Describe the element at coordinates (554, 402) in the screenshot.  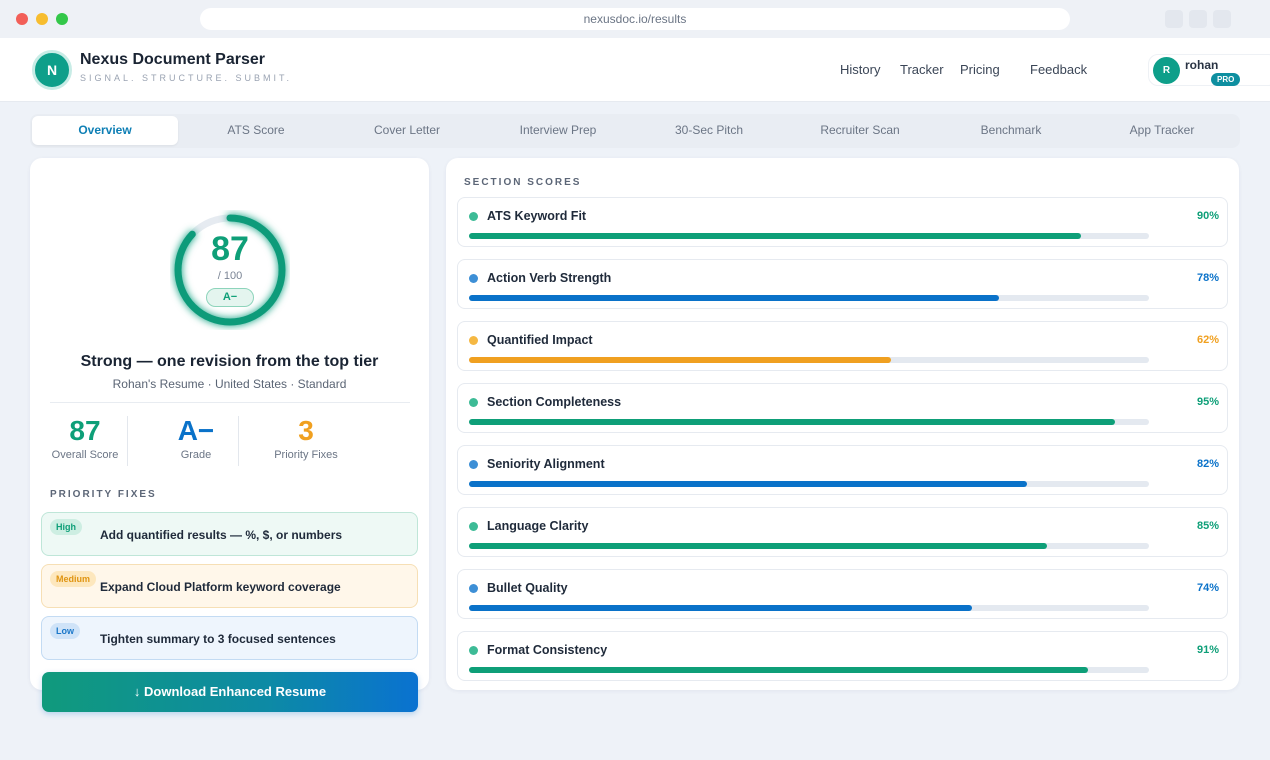
I see `section-score-name: Section Completeness` at that location.